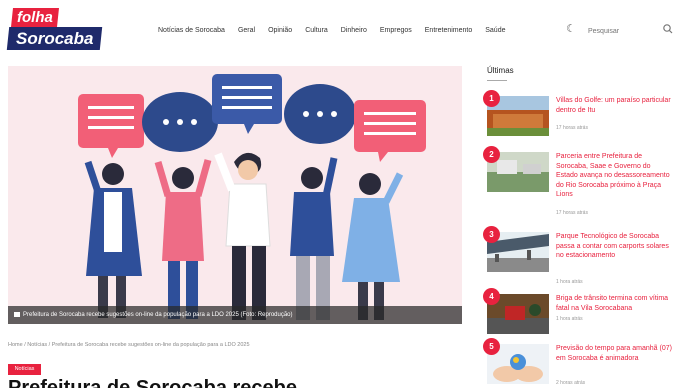  Describe the element at coordinates (571, 29) in the screenshot. I see `theme-toggle-icon: ☾` at that location.